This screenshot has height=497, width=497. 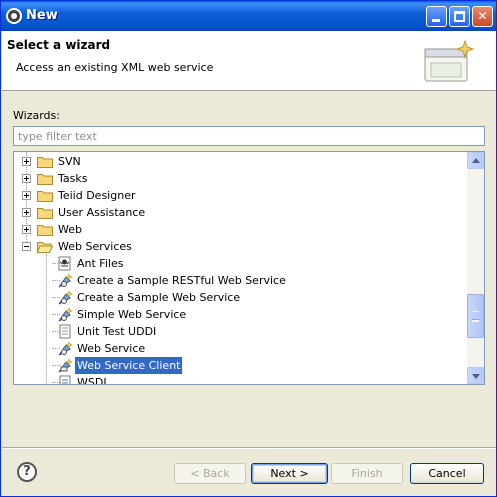 I want to click on tree-item-label: WSDL, so click(x=93, y=380).